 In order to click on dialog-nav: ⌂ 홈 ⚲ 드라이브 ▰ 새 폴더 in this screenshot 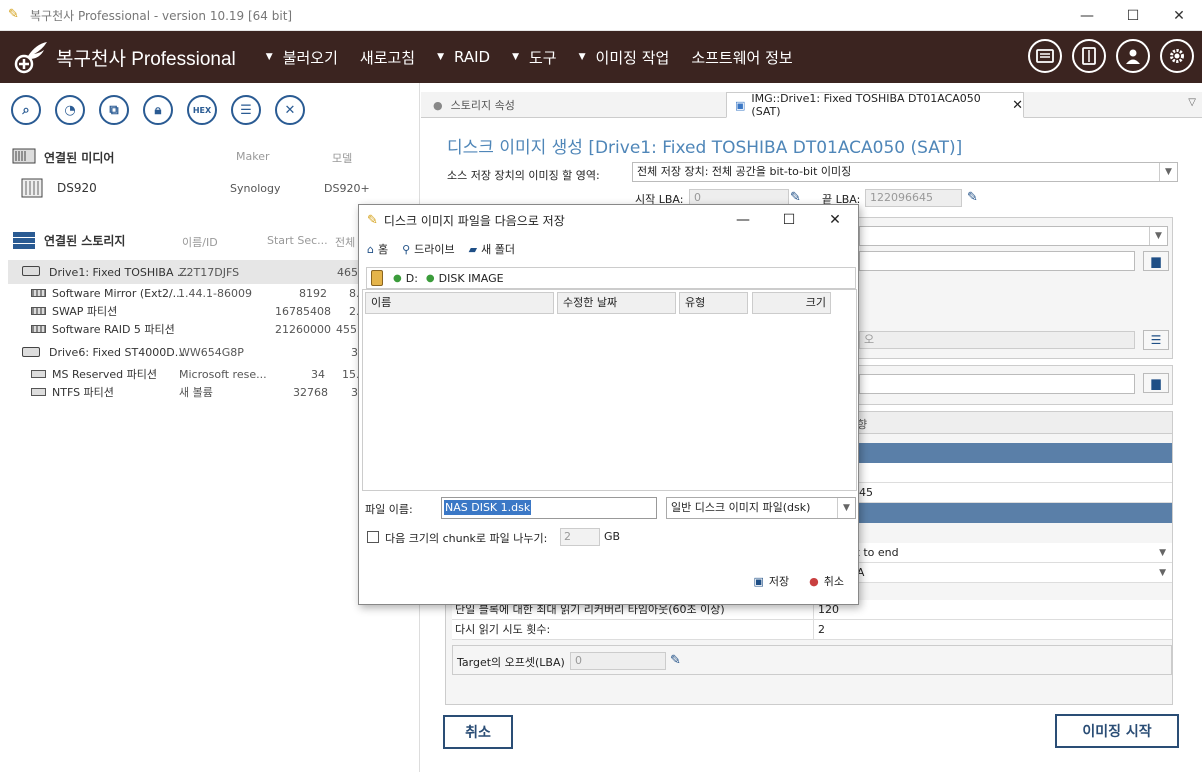, I will do `click(441, 249)`.